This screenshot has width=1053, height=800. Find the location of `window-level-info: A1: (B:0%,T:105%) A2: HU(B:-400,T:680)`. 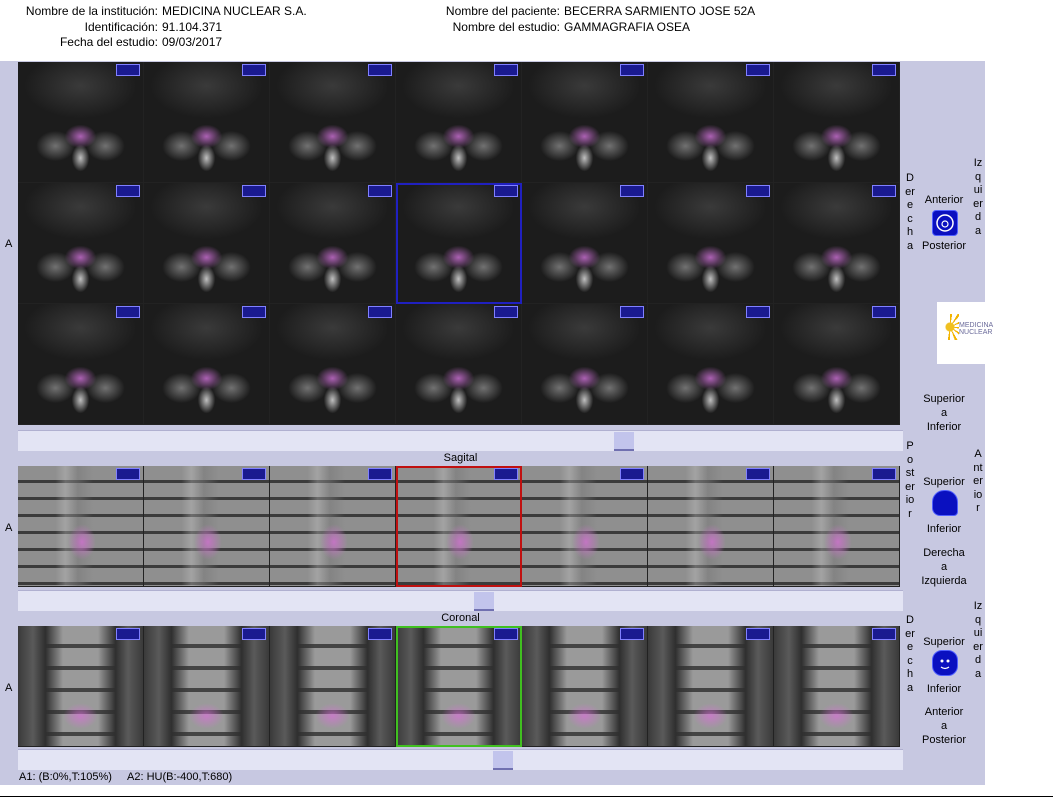

window-level-info: A1: (B:0%,T:105%) A2: HU(B:-400,T:680) is located at coordinates (125, 777).